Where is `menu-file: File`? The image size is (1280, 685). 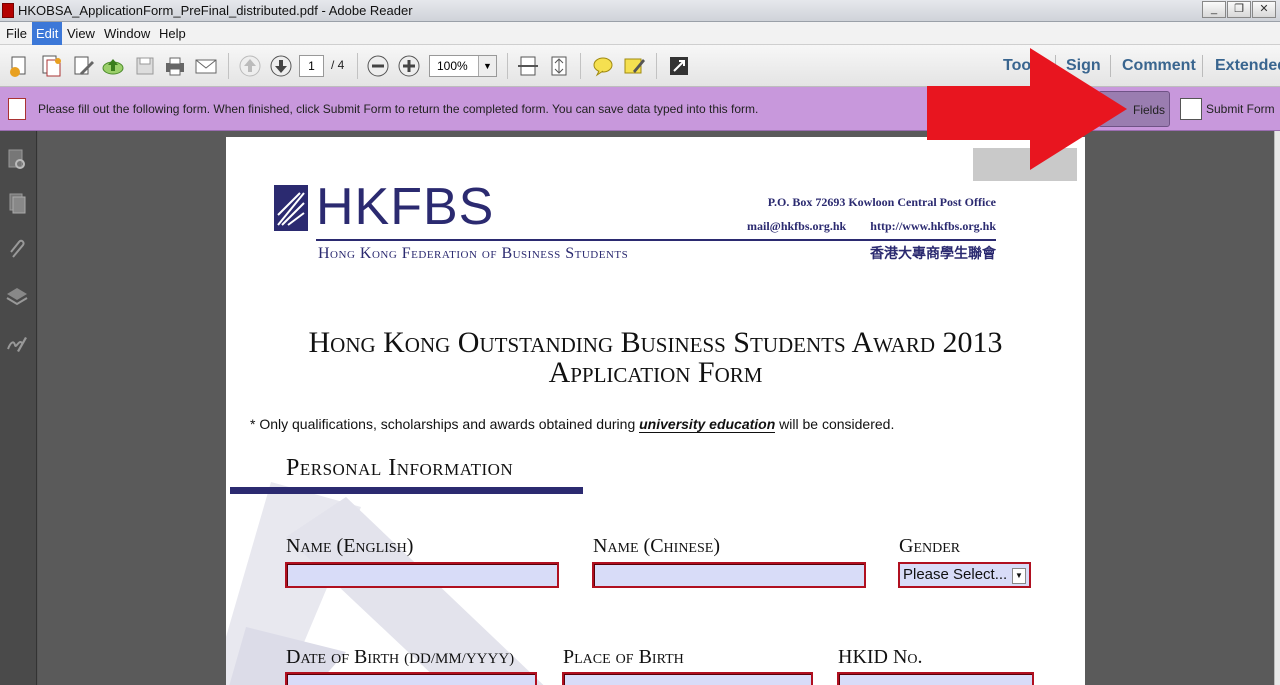 menu-file: File is located at coordinates (16, 33).